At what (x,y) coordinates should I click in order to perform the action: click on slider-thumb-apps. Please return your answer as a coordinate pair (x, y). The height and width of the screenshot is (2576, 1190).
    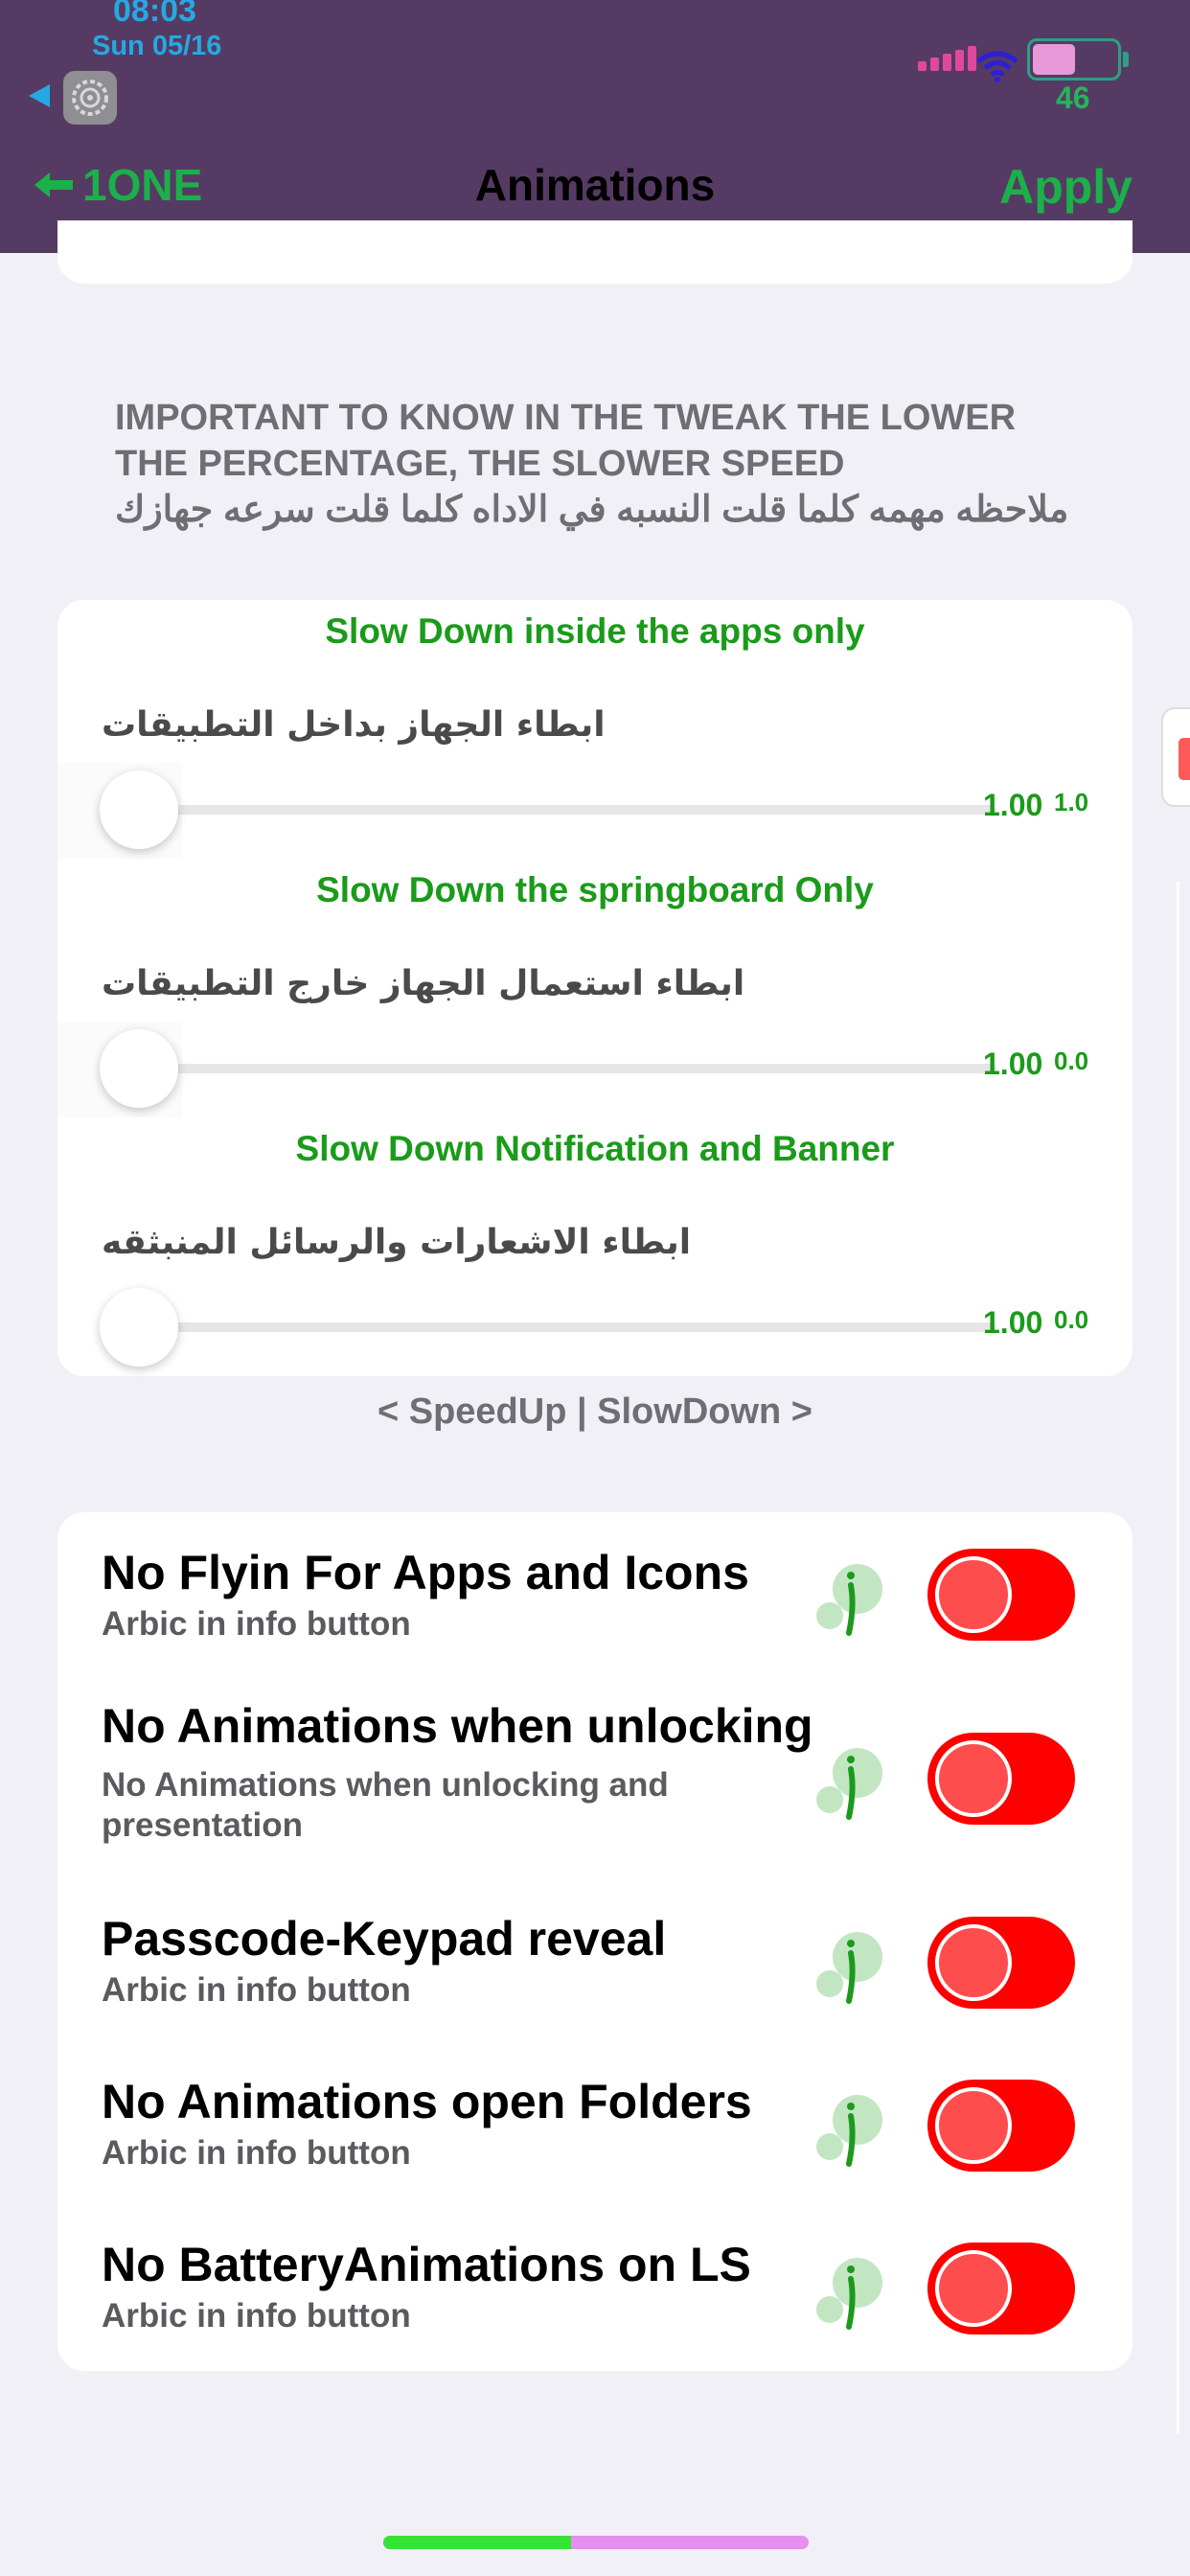
    Looking at the image, I should click on (139, 809).